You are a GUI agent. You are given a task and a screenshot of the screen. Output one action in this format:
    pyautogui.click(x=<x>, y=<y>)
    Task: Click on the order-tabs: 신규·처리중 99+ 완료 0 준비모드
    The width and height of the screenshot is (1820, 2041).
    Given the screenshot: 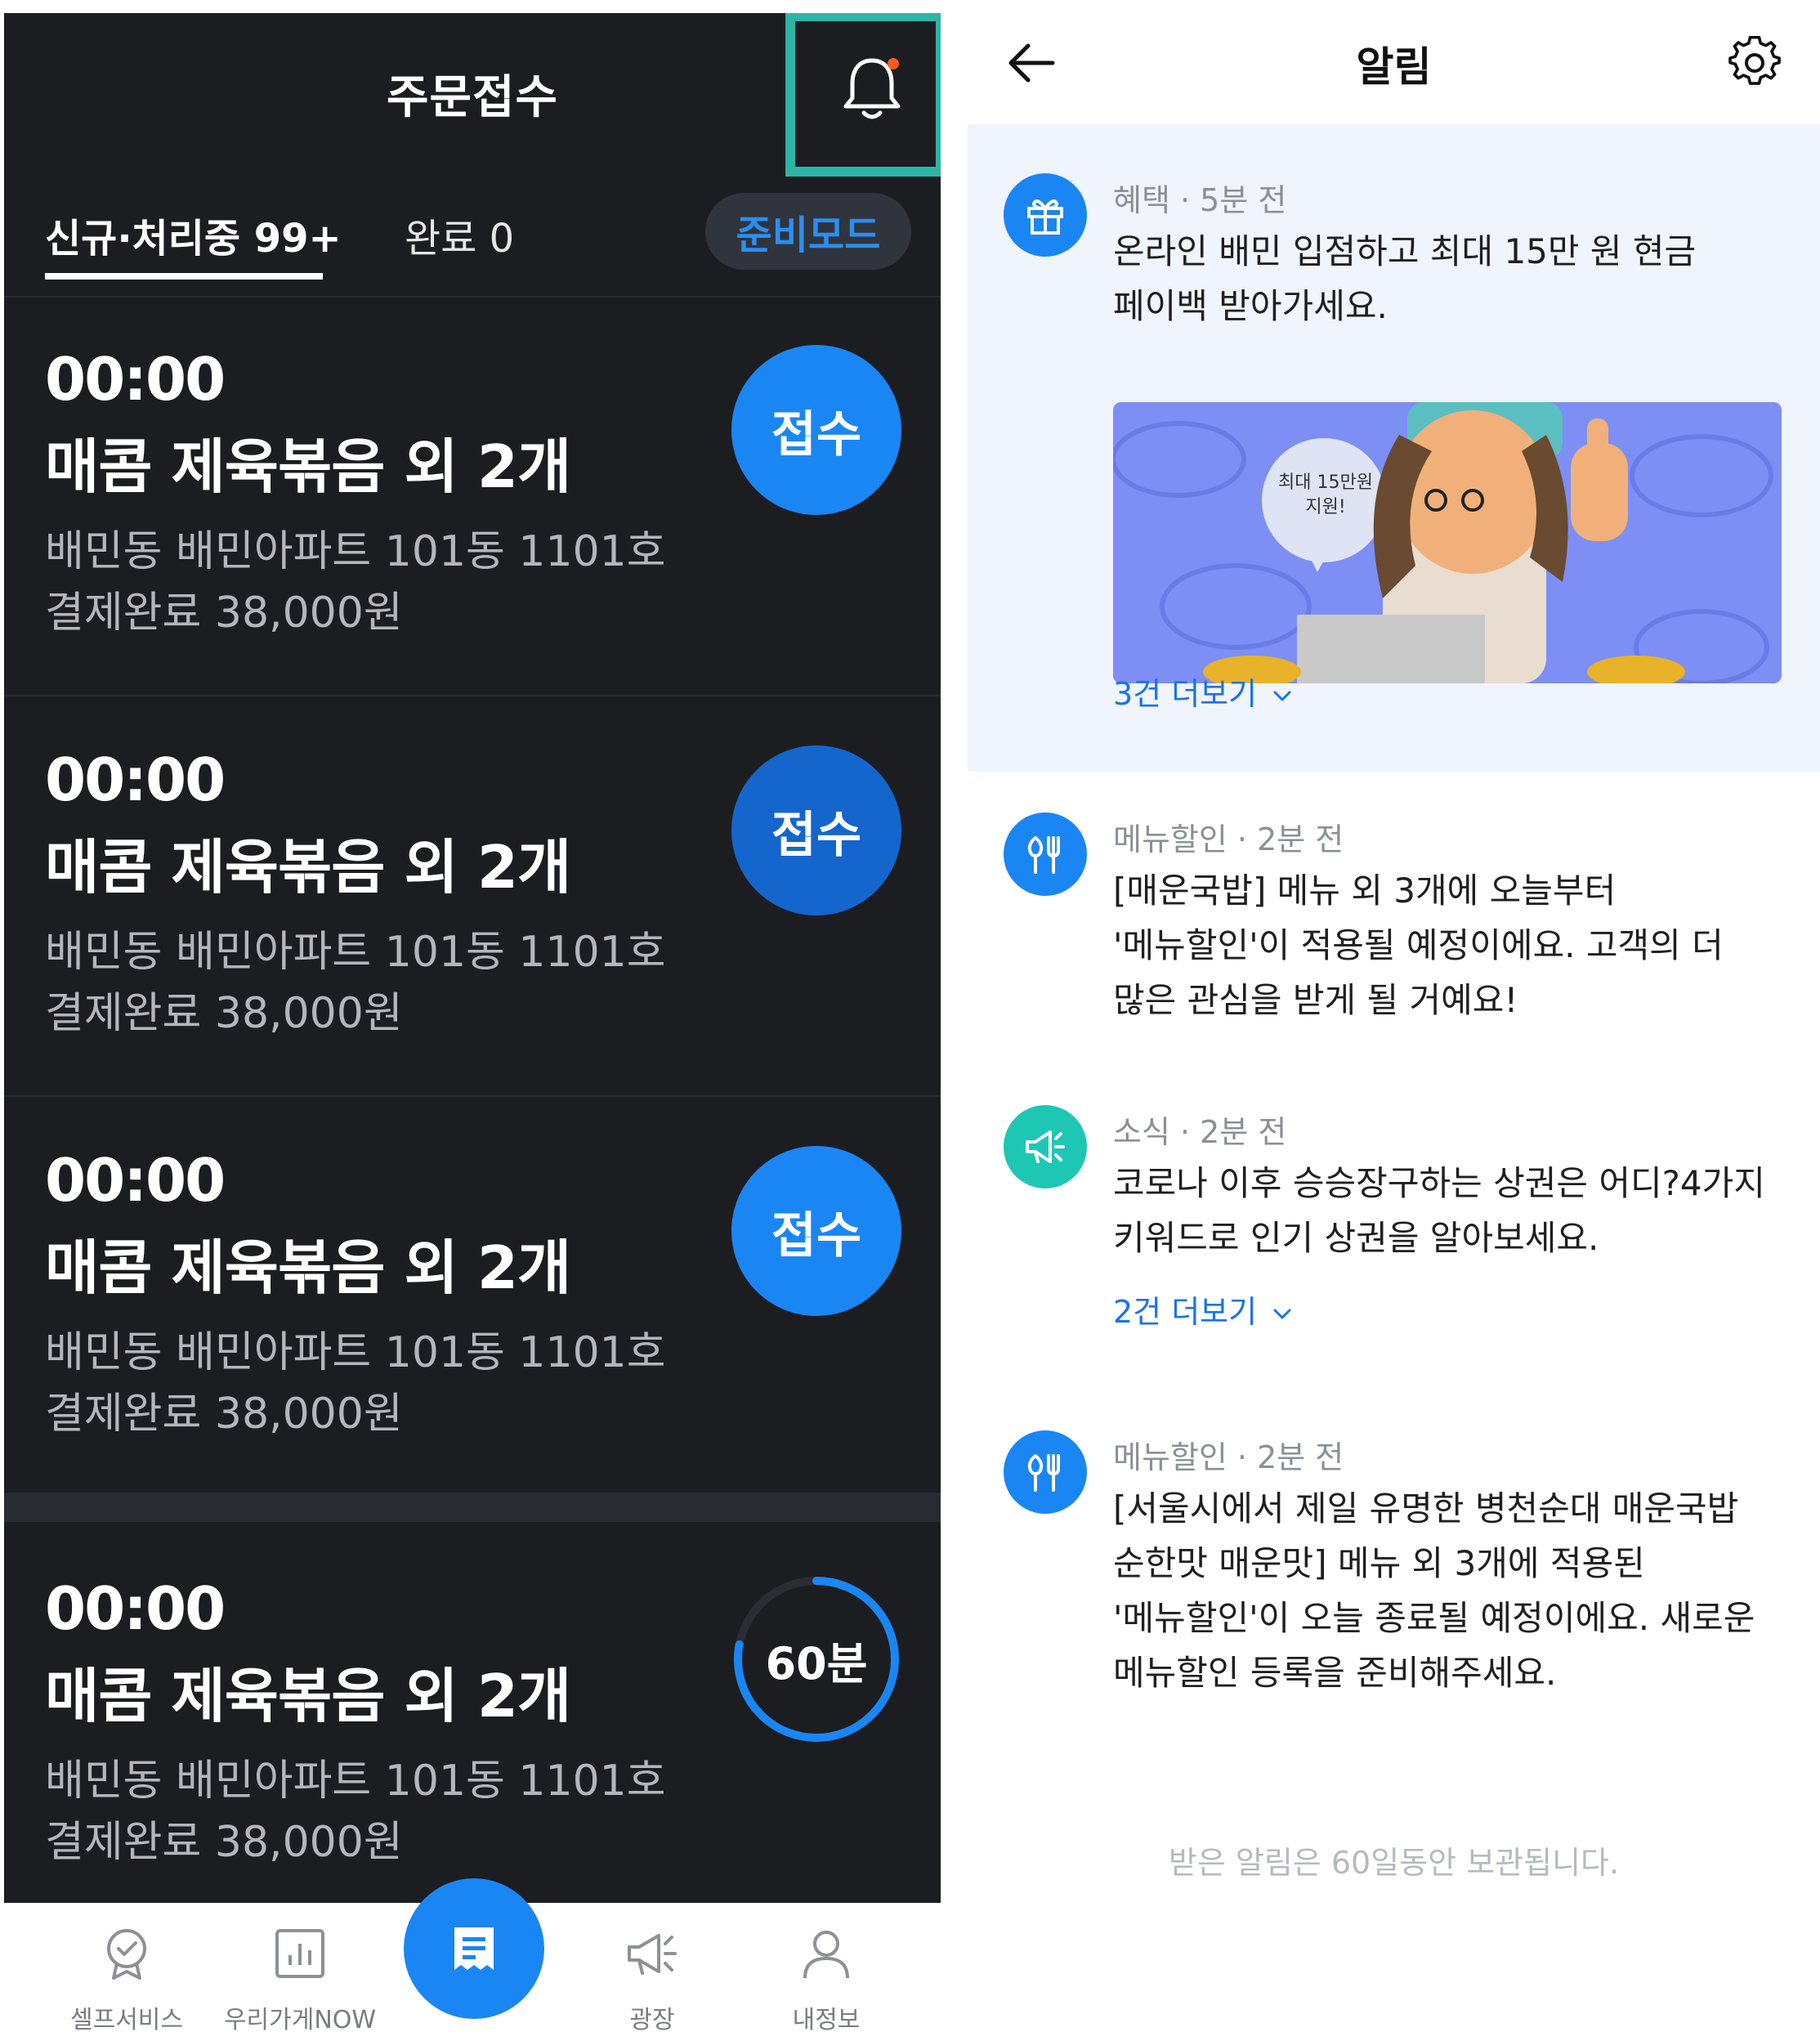 What is the action you would take?
    pyautogui.click(x=472, y=237)
    